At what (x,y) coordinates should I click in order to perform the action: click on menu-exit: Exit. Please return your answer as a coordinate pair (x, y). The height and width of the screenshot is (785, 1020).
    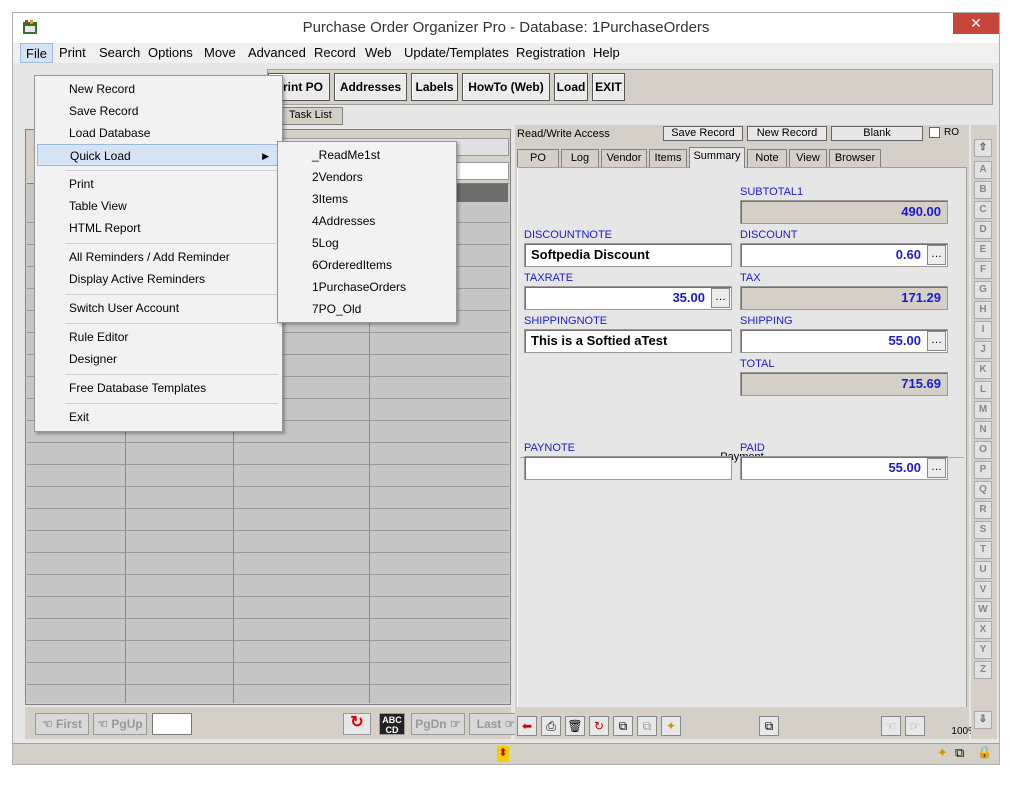
    Looking at the image, I should click on (158, 417).